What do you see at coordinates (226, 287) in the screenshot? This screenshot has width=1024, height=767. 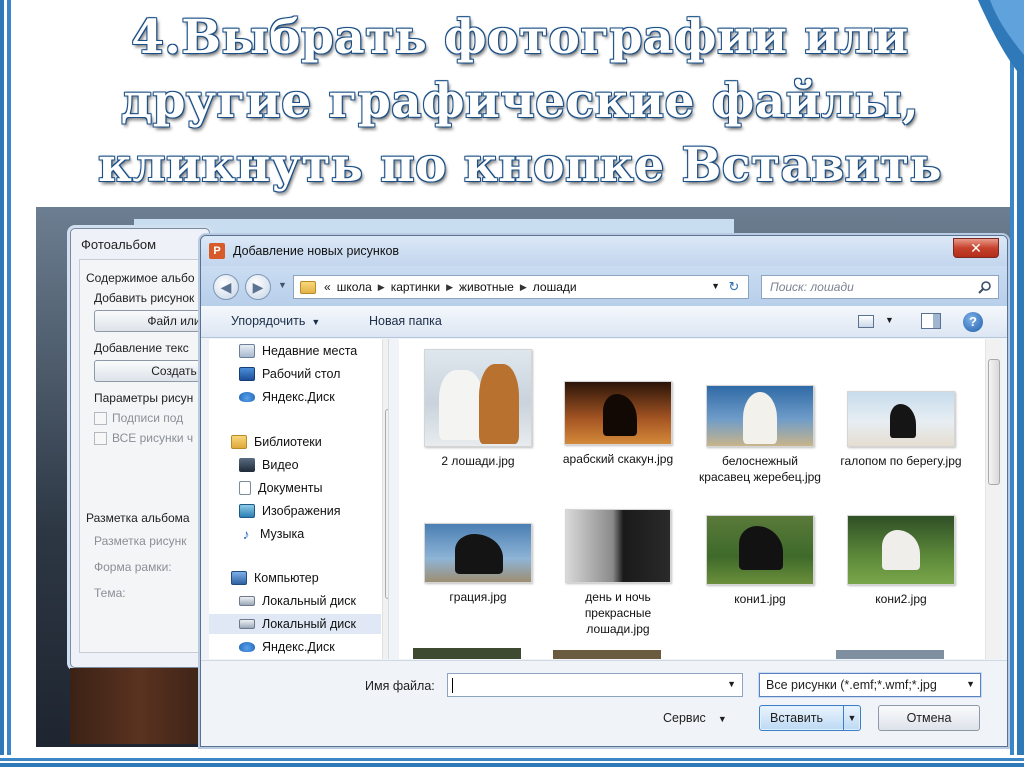 I see `back-button: ◀` at bounding box center [226, 287].